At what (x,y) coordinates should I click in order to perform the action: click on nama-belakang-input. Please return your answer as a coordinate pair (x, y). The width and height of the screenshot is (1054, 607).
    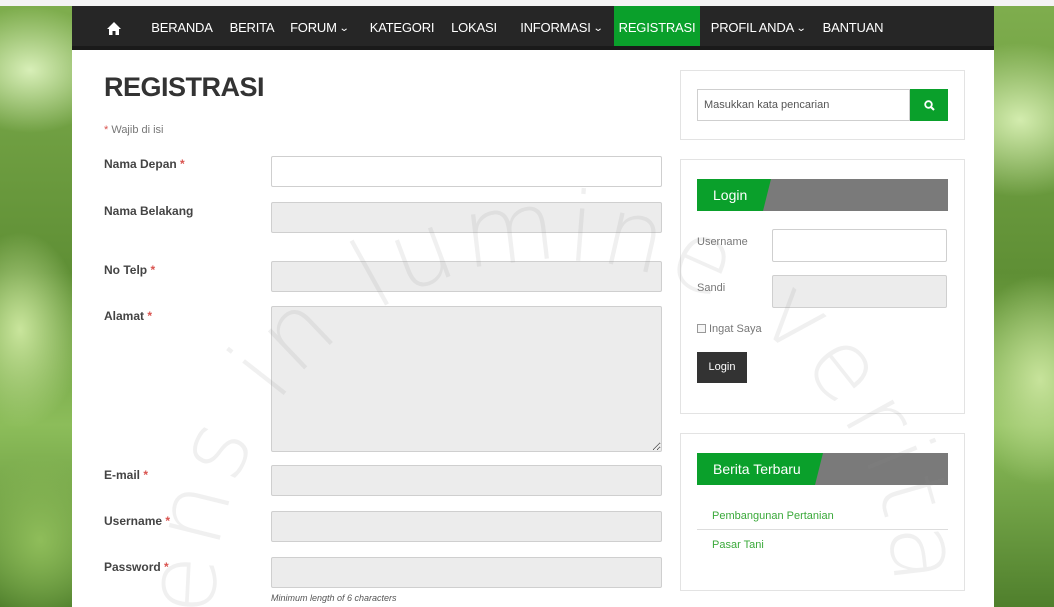
    Looking at the image, I should click on (466, 217).